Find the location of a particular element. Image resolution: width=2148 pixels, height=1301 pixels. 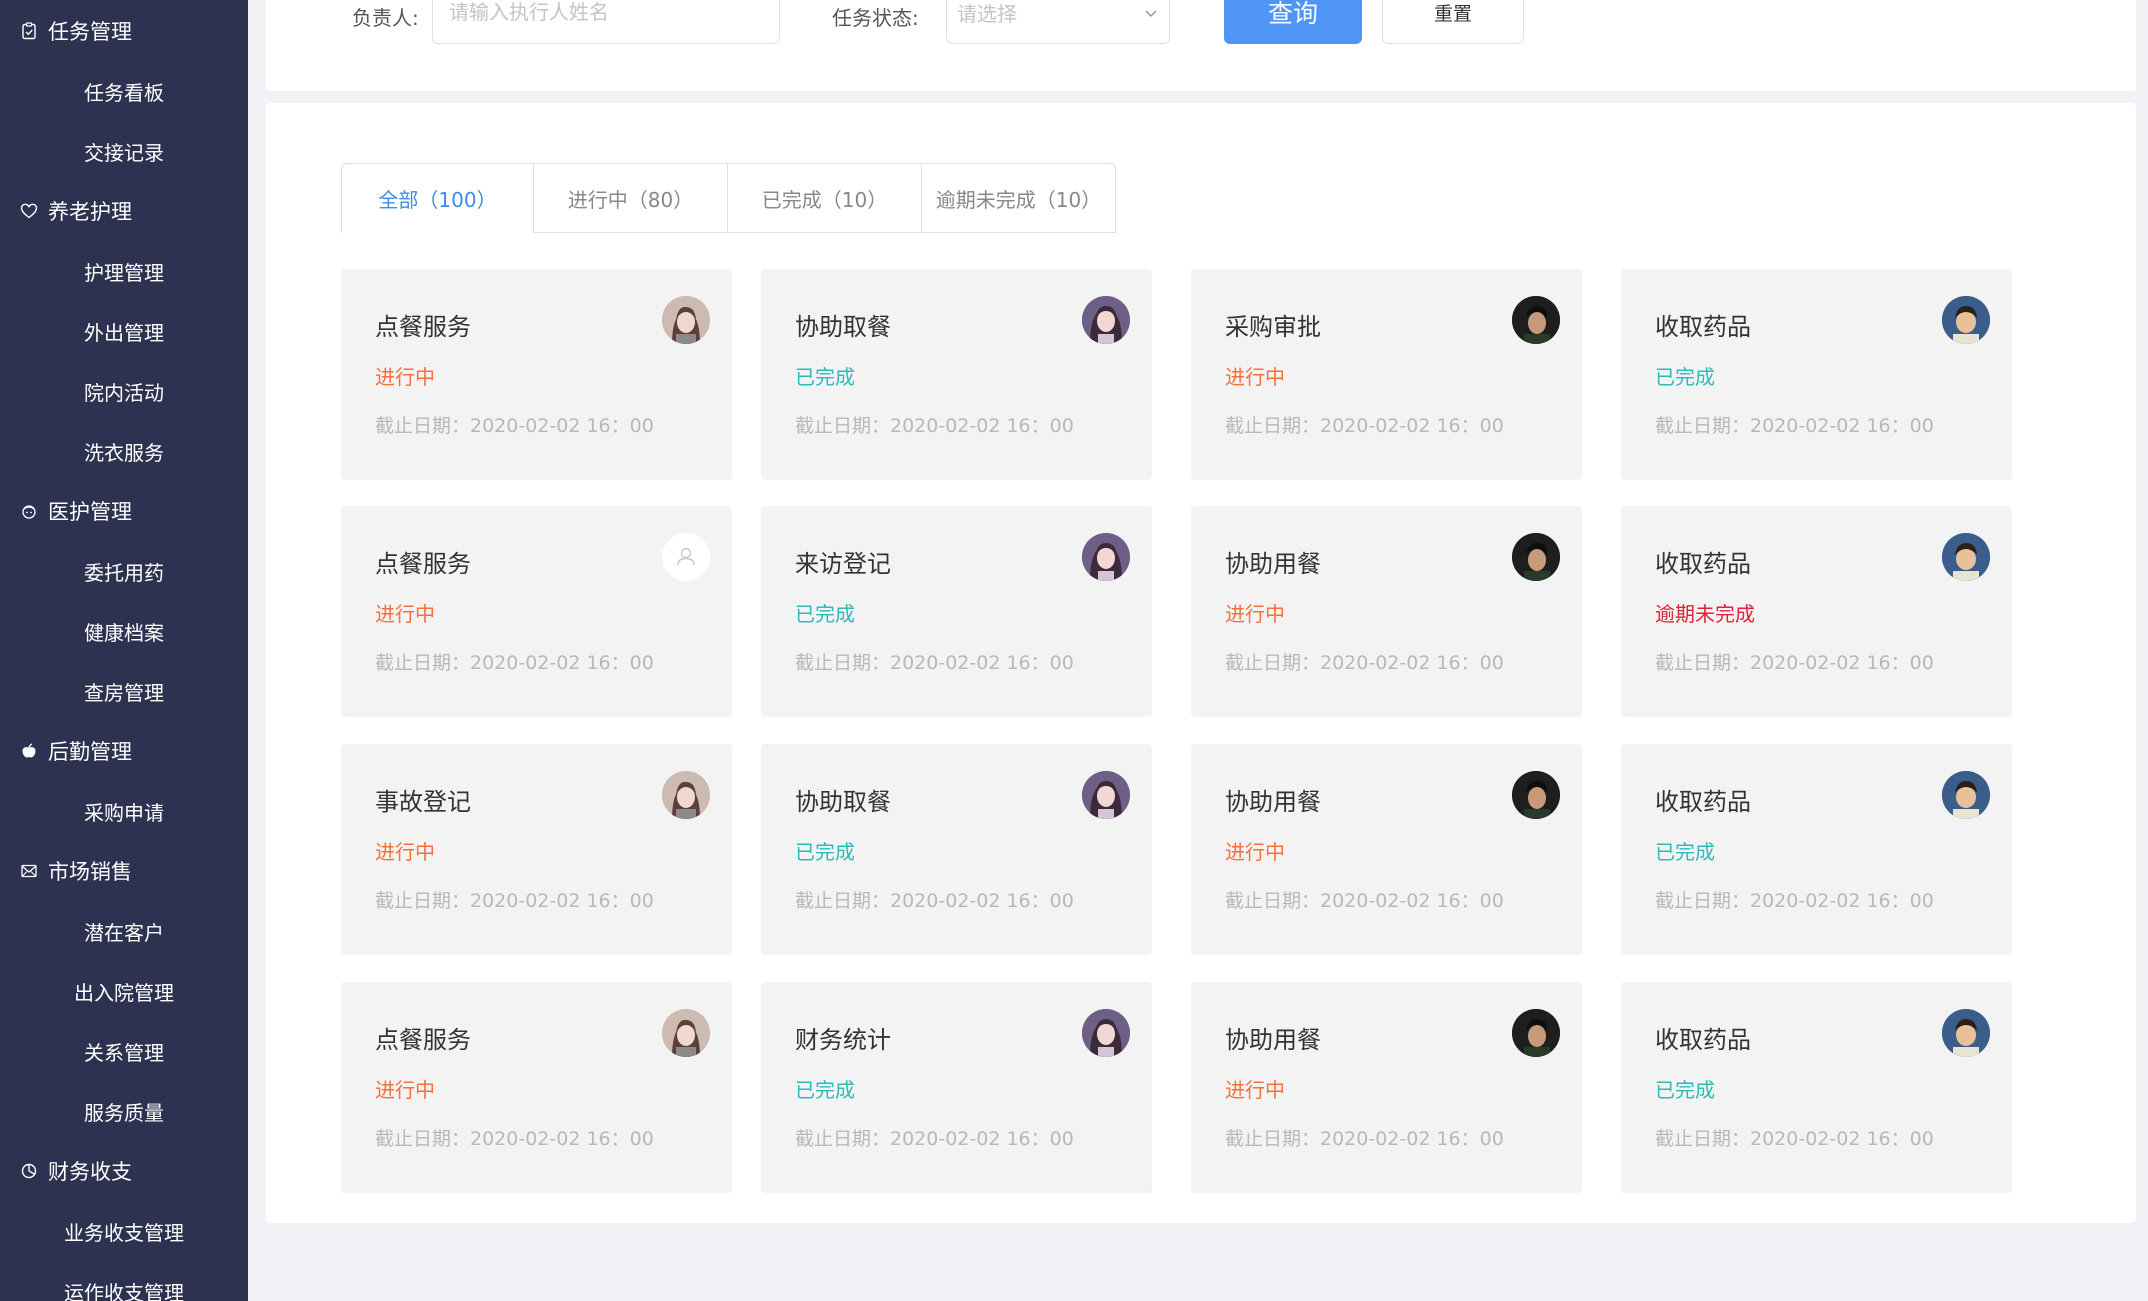

task-status-placeholder: 请选择 is located at coordinates (987, 13).